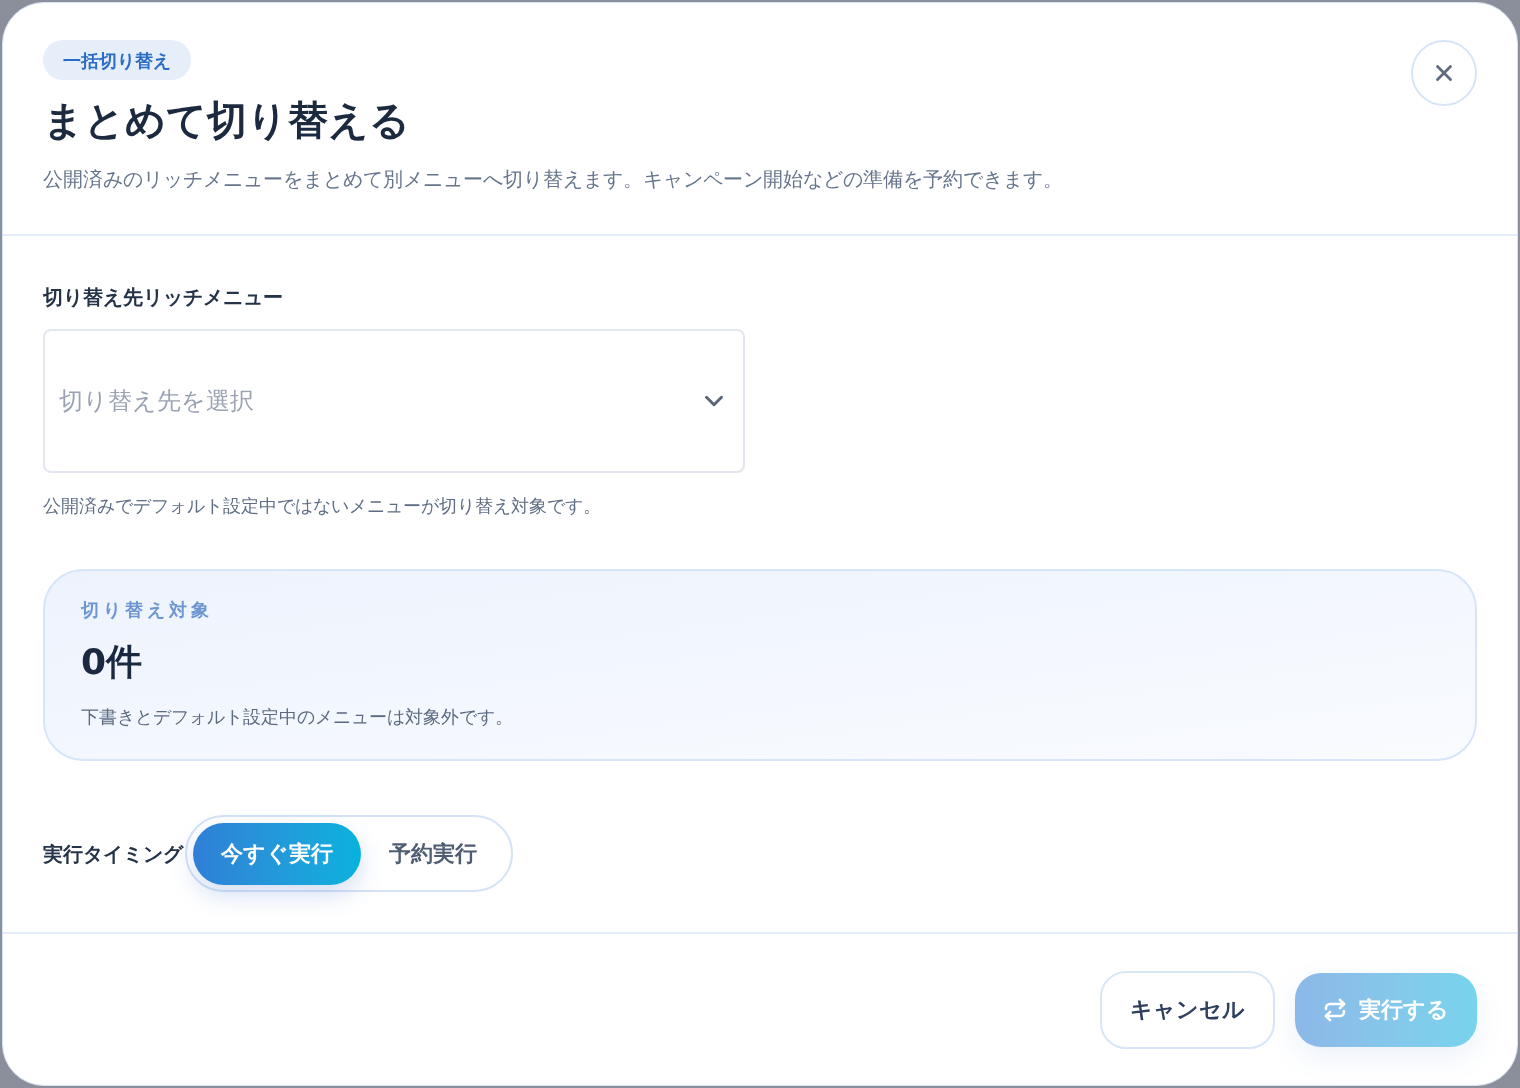  Describe the element at coordinates (297, 717) in the screenshot. I see `summary-note: 下書きとデフォルト設定中のメニューは対象外です。` at that location.